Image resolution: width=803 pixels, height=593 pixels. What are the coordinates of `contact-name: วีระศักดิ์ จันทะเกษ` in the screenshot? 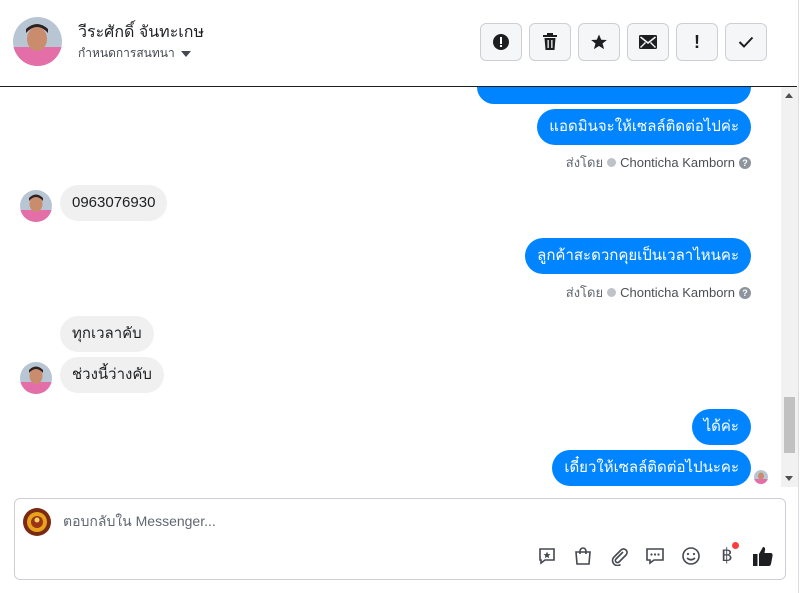 It's located at (141, 32).